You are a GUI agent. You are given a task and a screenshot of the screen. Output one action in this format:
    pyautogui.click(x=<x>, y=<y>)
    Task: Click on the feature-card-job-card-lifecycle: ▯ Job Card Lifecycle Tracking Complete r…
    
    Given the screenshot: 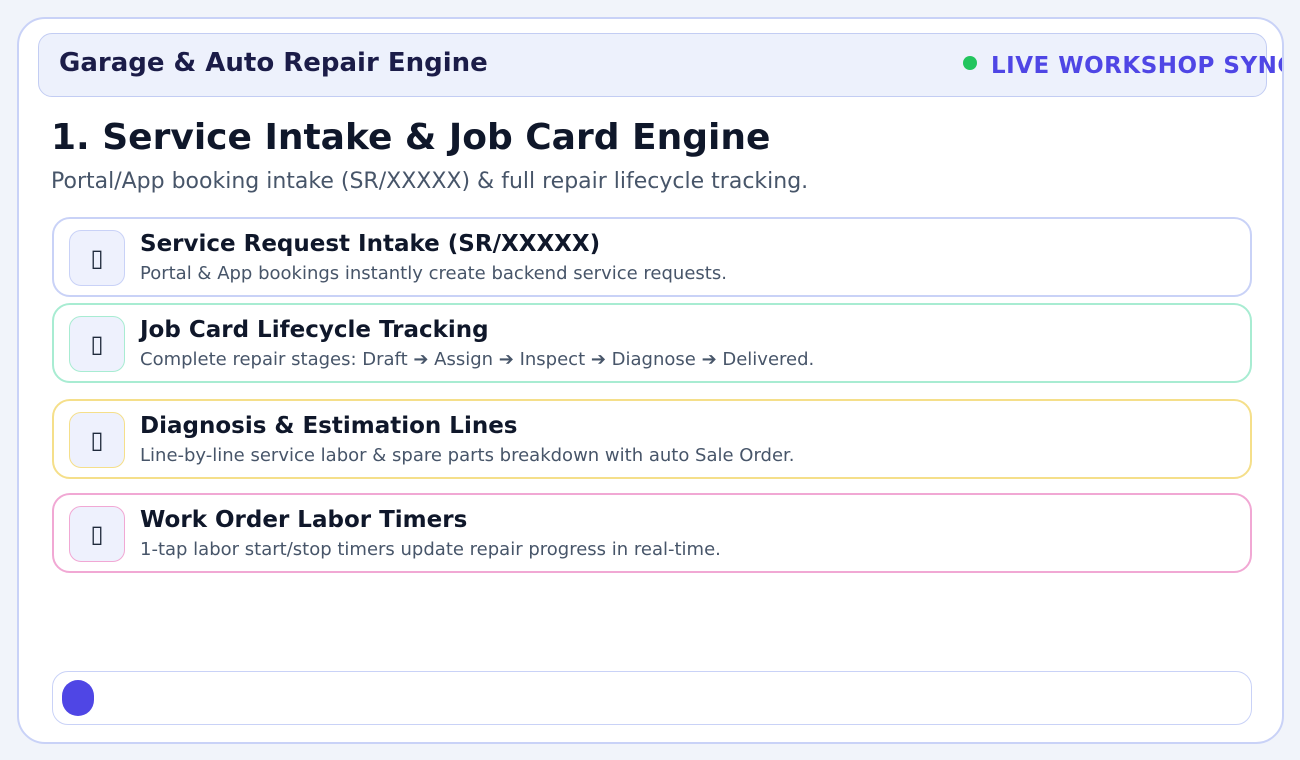 What is the action you would take?
    pyautogui.click(x=652, y=343)
    